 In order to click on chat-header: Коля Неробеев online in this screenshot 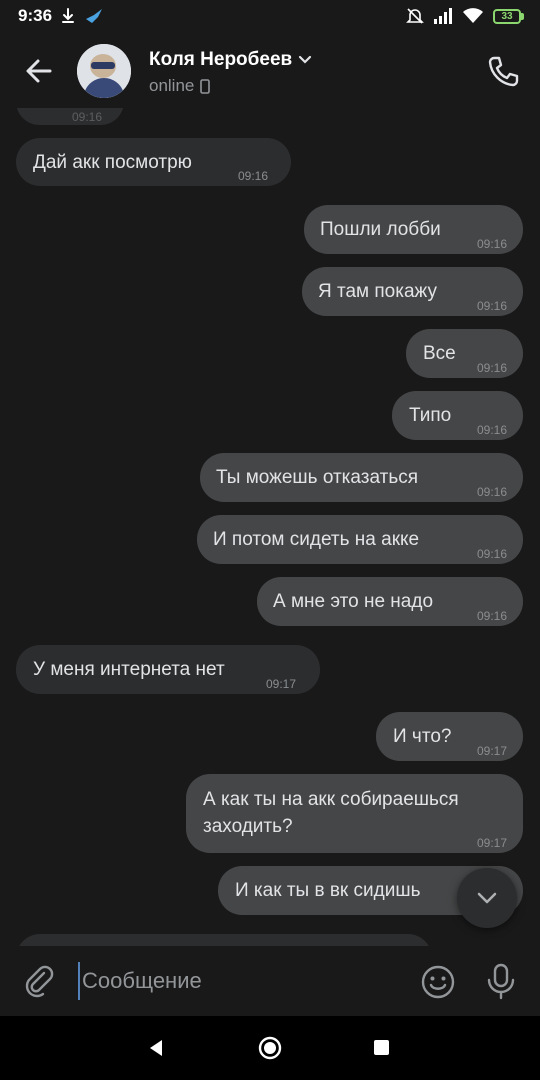, I will do `click(270, 71)`.